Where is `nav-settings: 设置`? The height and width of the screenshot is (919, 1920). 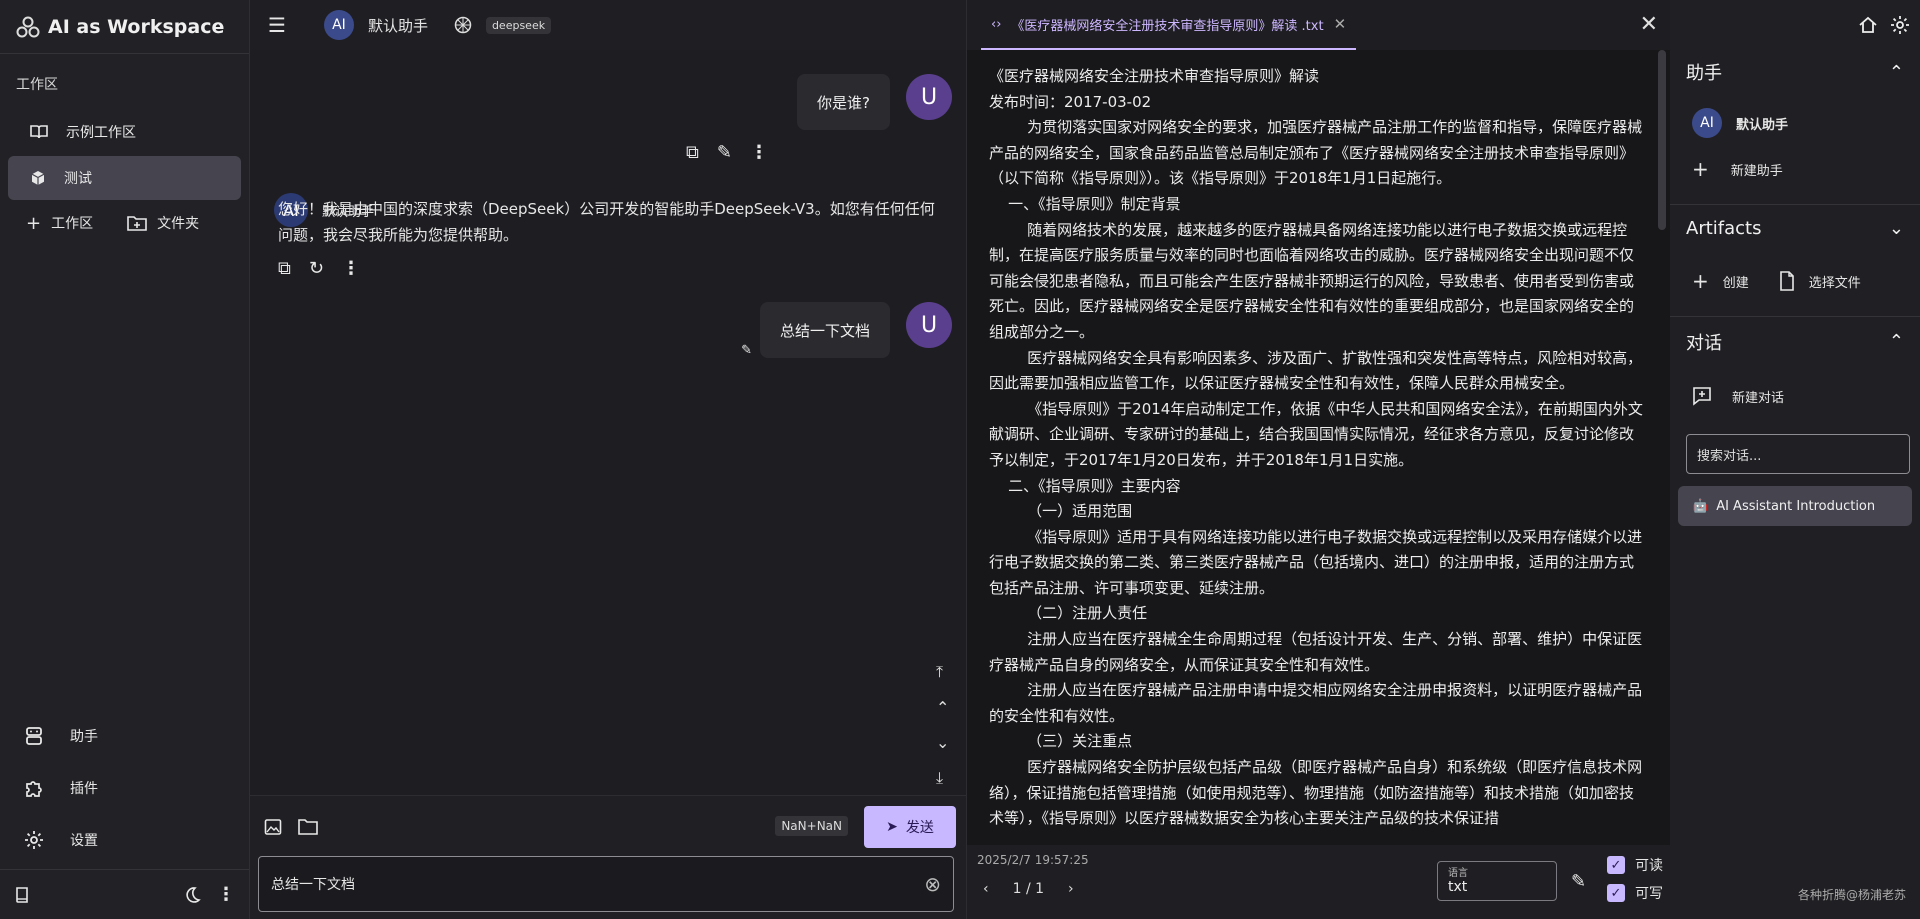 nav-settings: 设置 is located at coordinates (124, 840).